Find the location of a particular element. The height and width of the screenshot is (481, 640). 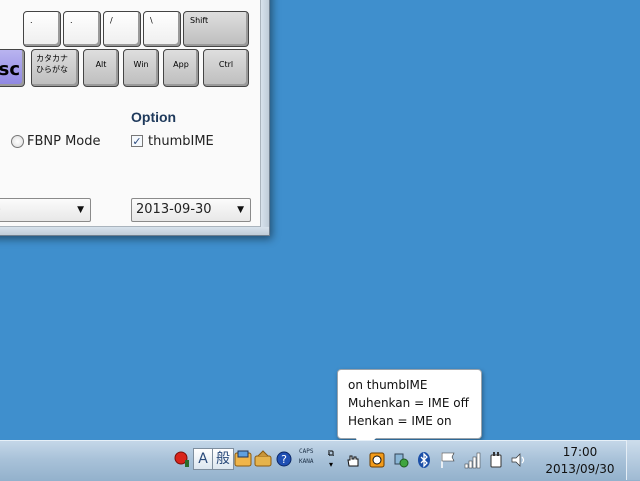

key-label: sc is located at coordinates (10, 69).